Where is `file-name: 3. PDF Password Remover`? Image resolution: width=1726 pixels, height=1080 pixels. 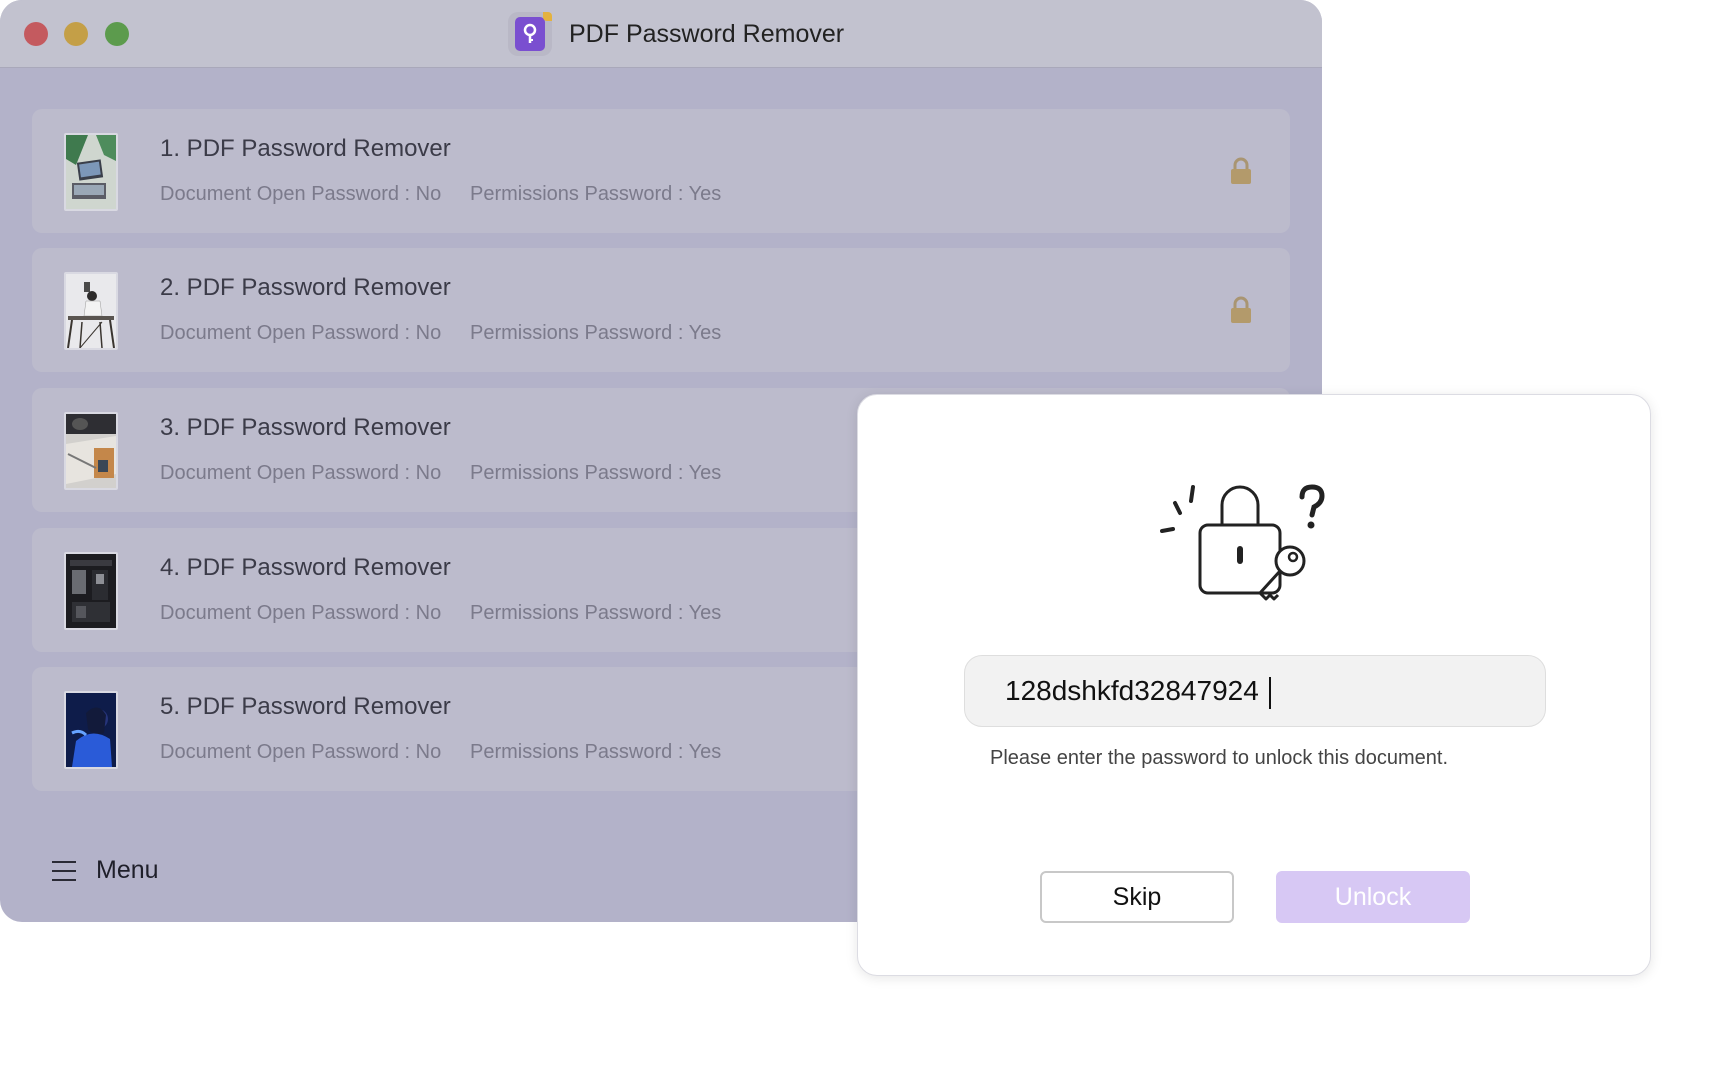
file-name: 3. PDF Password Remover is located at coordinates (305, 427).